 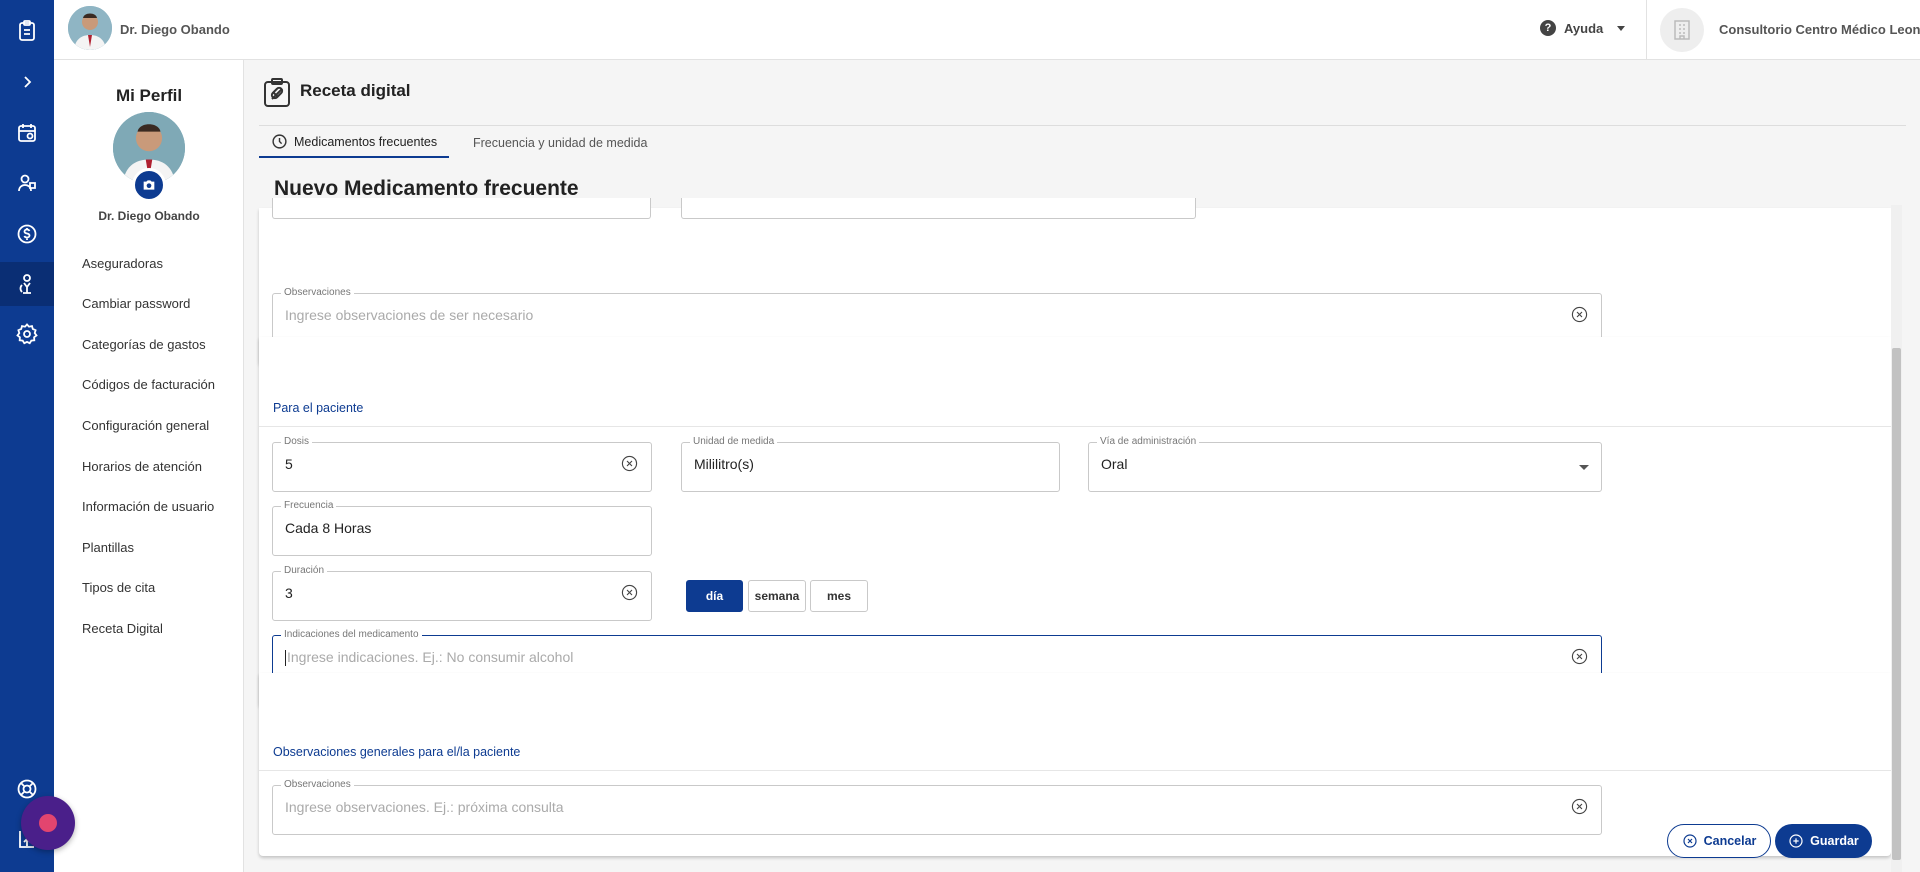 I want to click on duracion-label: Duración, so click(x=304, y=570).